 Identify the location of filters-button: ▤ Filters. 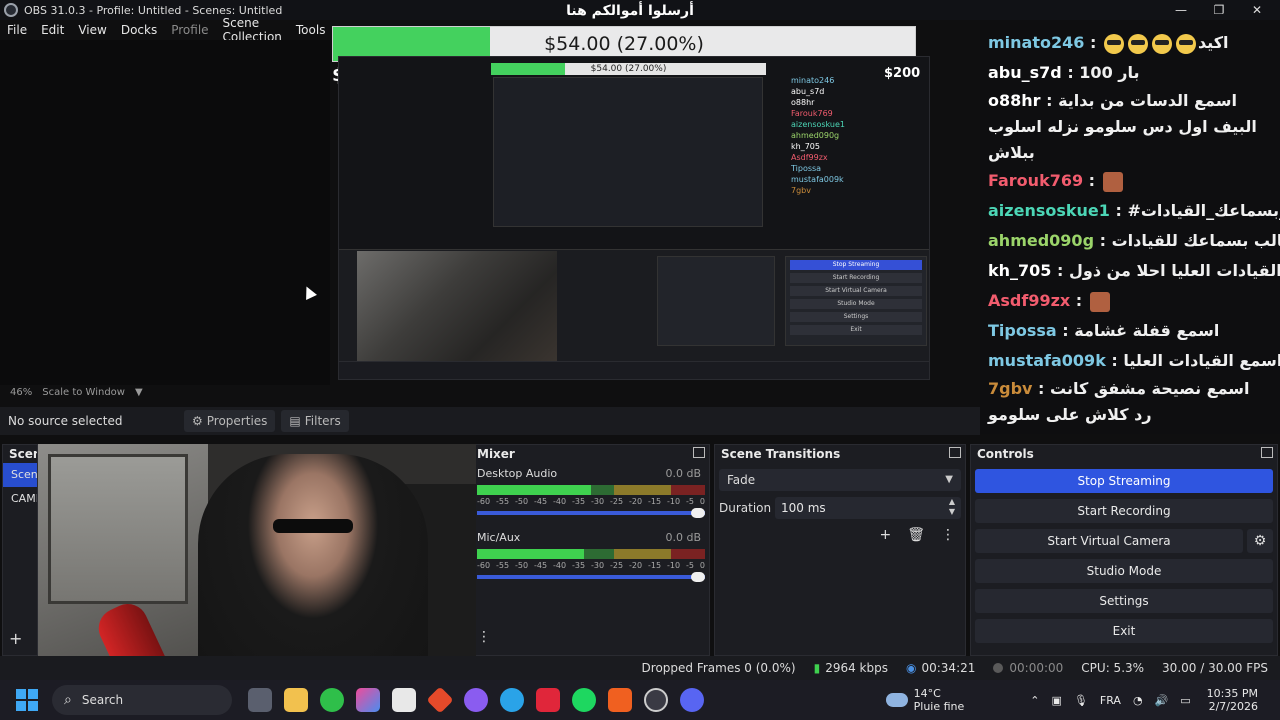
(315, 421).